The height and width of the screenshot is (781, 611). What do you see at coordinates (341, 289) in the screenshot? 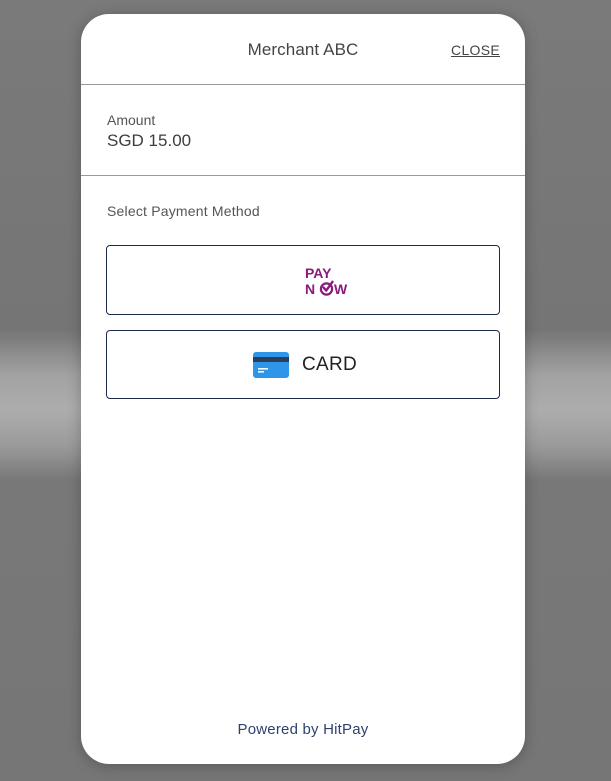
I see `paynow-logo-text-w: W` at bounding box center [341, 289].